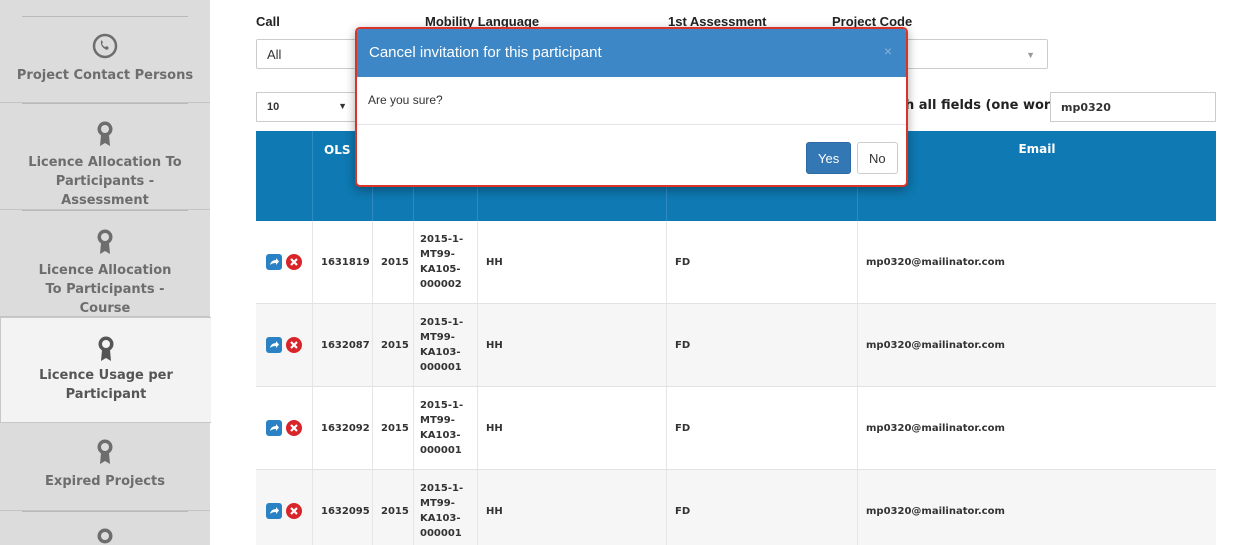 This screenshot has width=1238, height=545. What do you see at coordinates (1133, 107) in the screenshot?
I see `search-input: mp0320` at bounding box center [1133, 107].